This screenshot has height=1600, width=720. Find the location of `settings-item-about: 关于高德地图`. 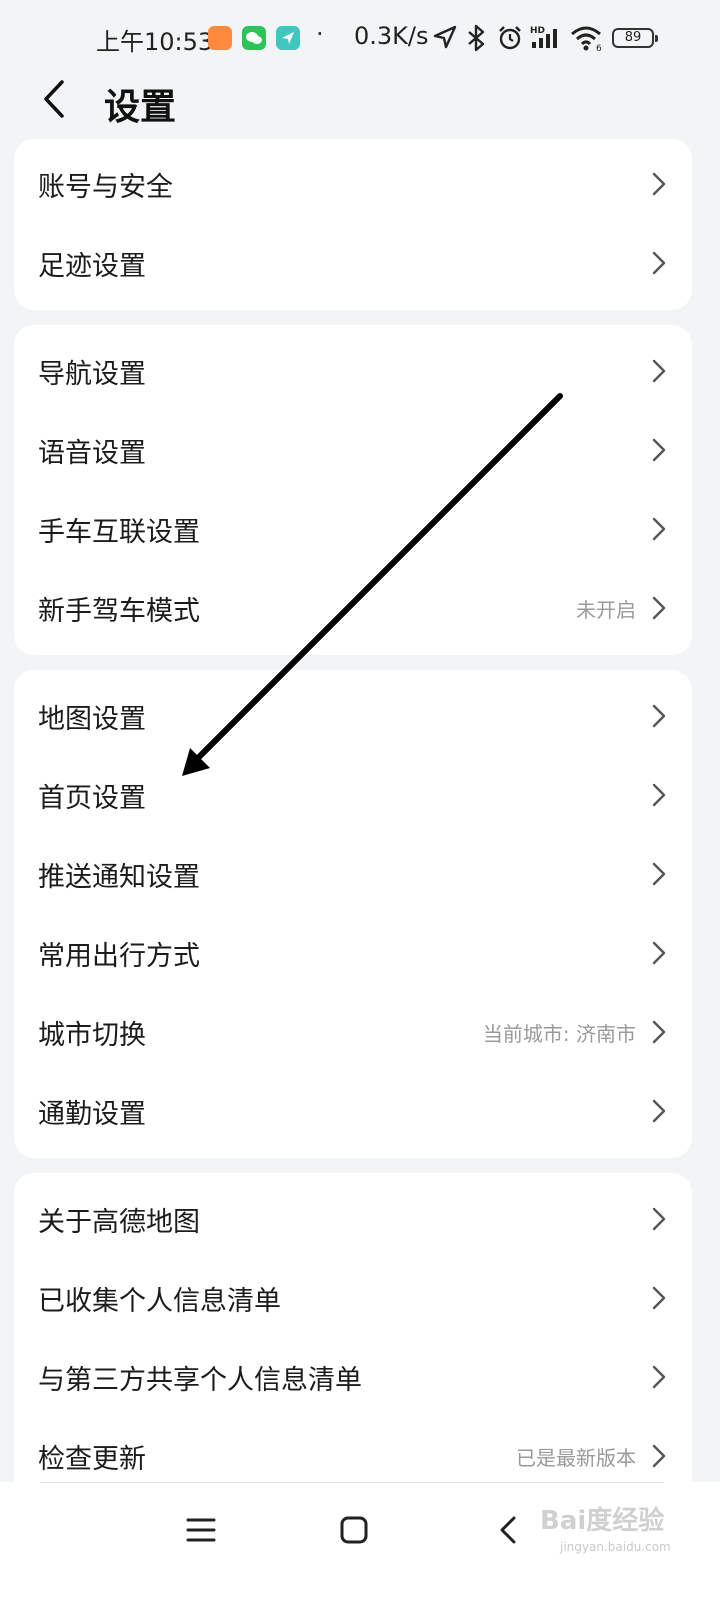

settings-item-about: 关于高德地图 is located at coordinates (353, 1219).